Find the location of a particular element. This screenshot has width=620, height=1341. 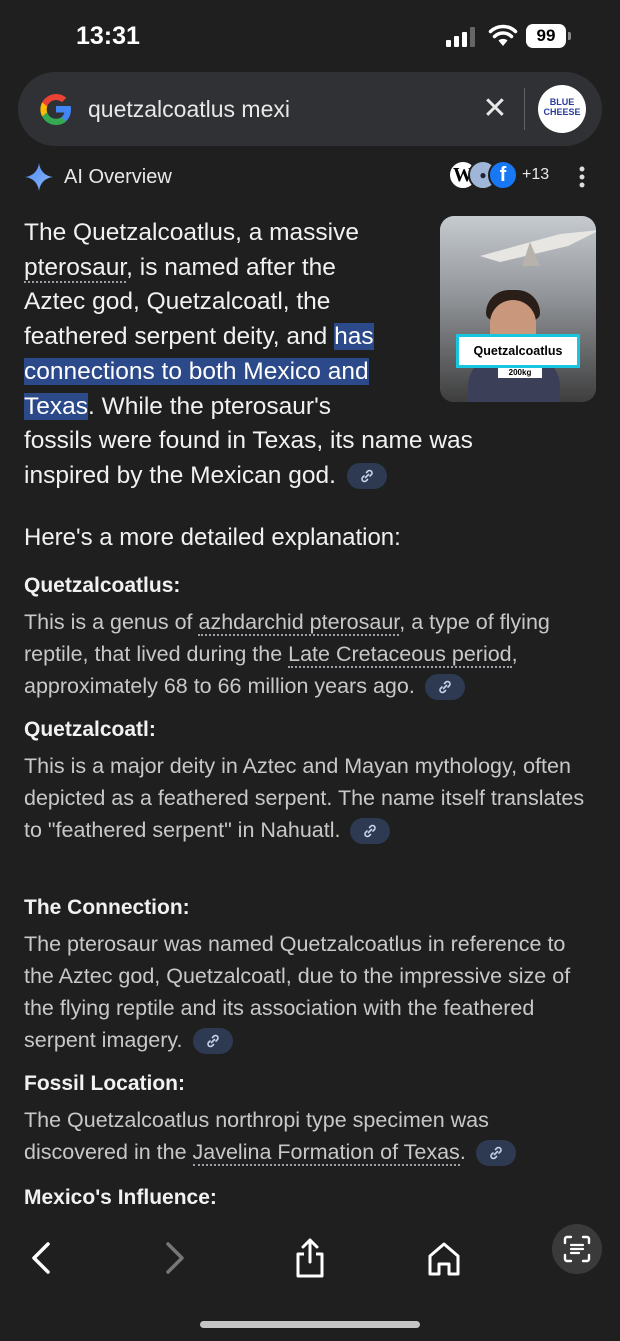

lens-icon is located at coordinates (577, 1249).